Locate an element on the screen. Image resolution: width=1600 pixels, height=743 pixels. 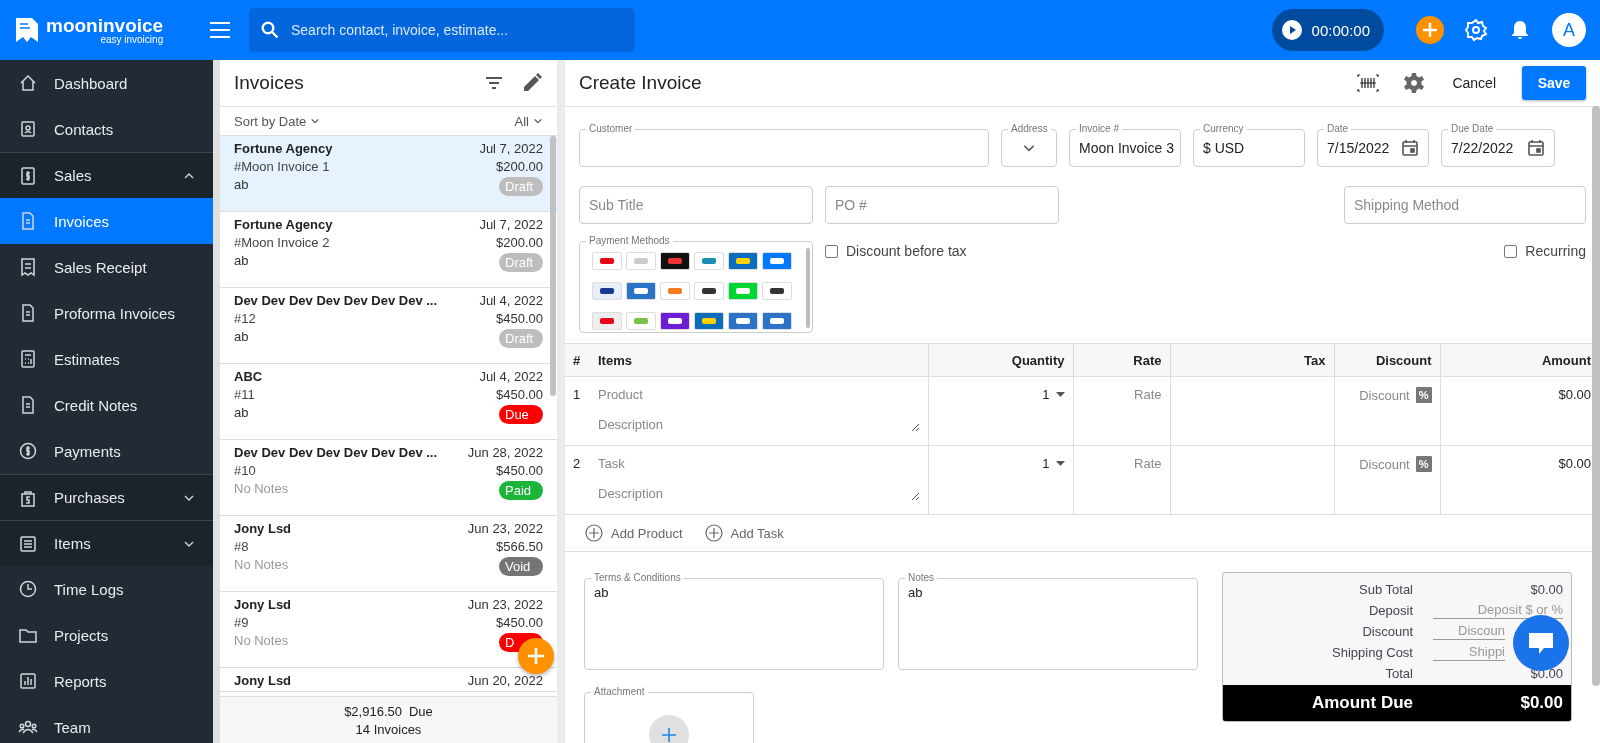
invoice-date: Jul 4, 2022 is located at coordinates (511, 300).